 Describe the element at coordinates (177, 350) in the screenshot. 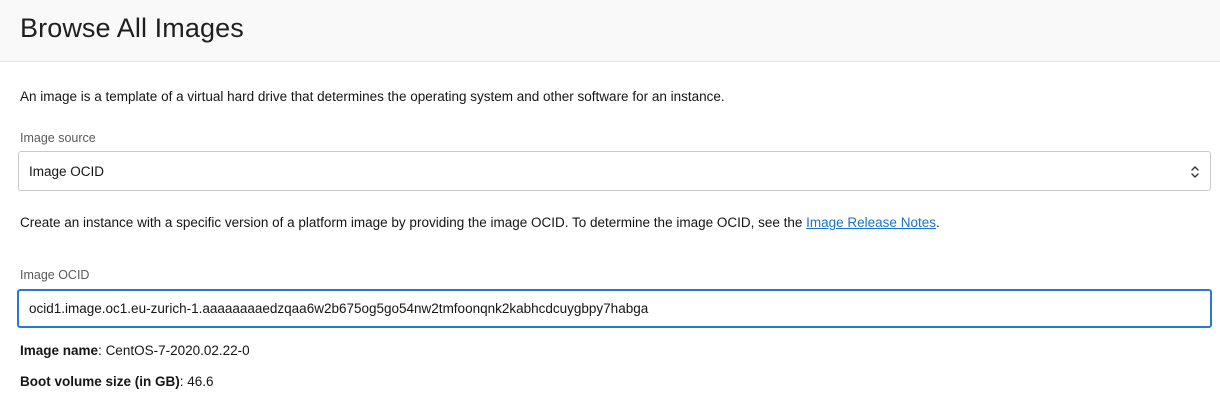

I see `image-name-value: CentOS-7-2020.02.22-0` at that location.